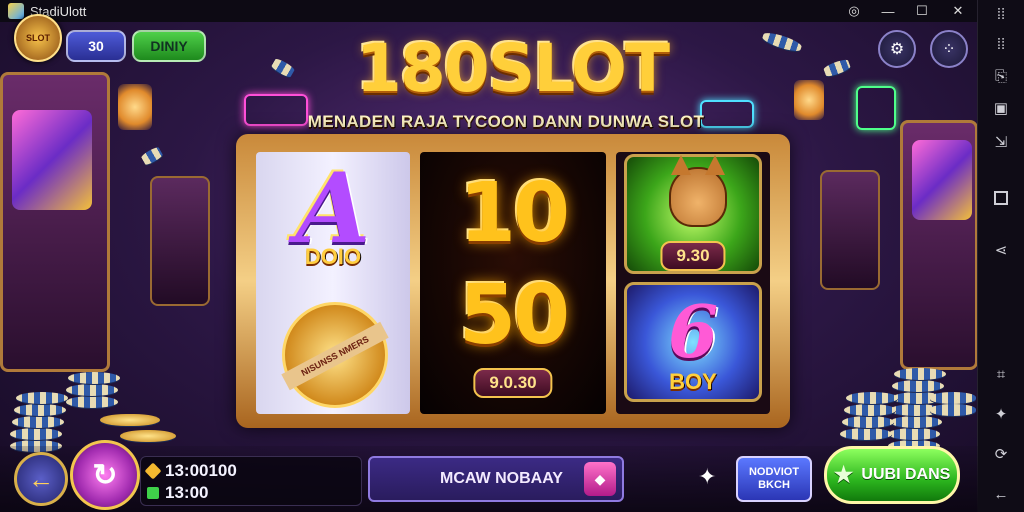  What do you see at coordinates (843, 474) in the screenshot?
I see `star-icon: ★` at bounding box center [843, 474].